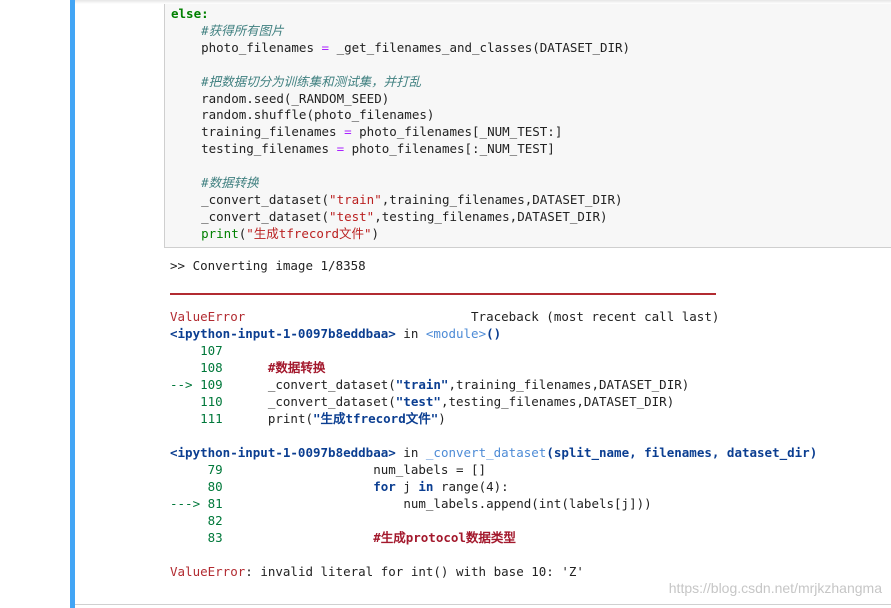 The width and height of the screenshot is (891, 608). I want to click on code-text: random.seed(_RANDOM_SEED), so click(280, 98).